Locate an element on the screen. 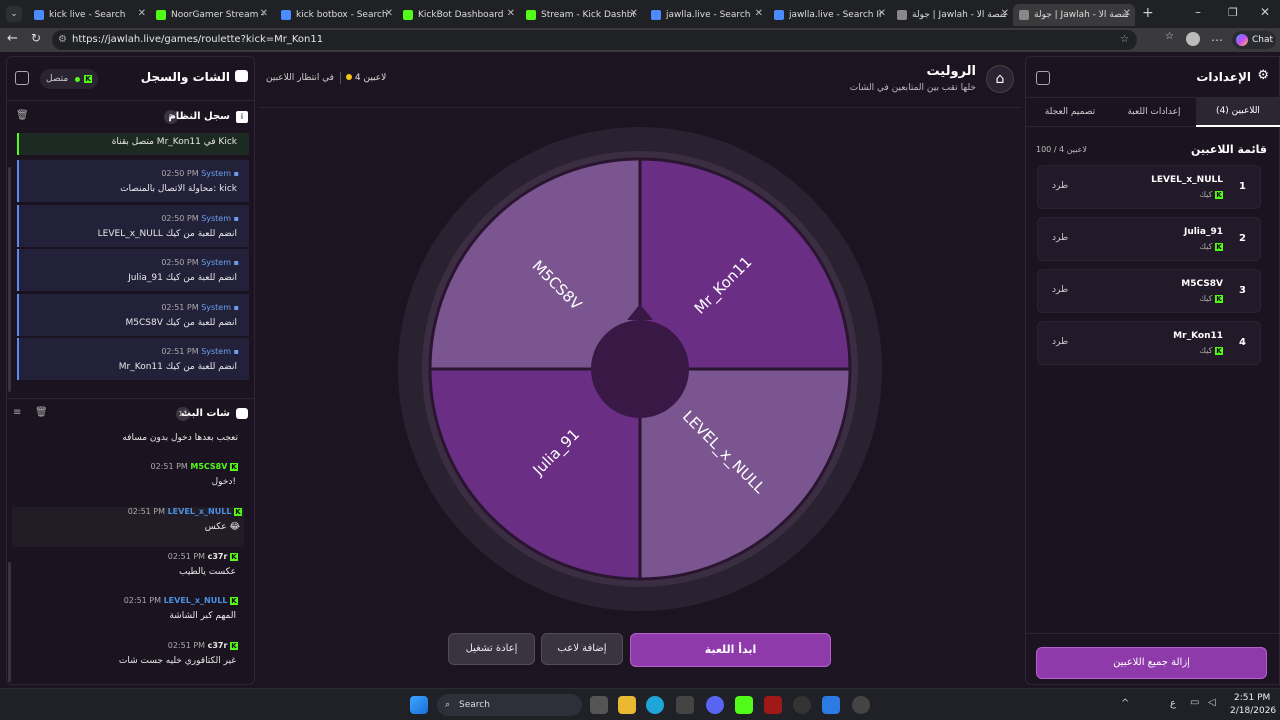 Image resolution: width=1280 pixels, height=720 pixels. player-rank: 3 is located at coordinates (1242, 290).